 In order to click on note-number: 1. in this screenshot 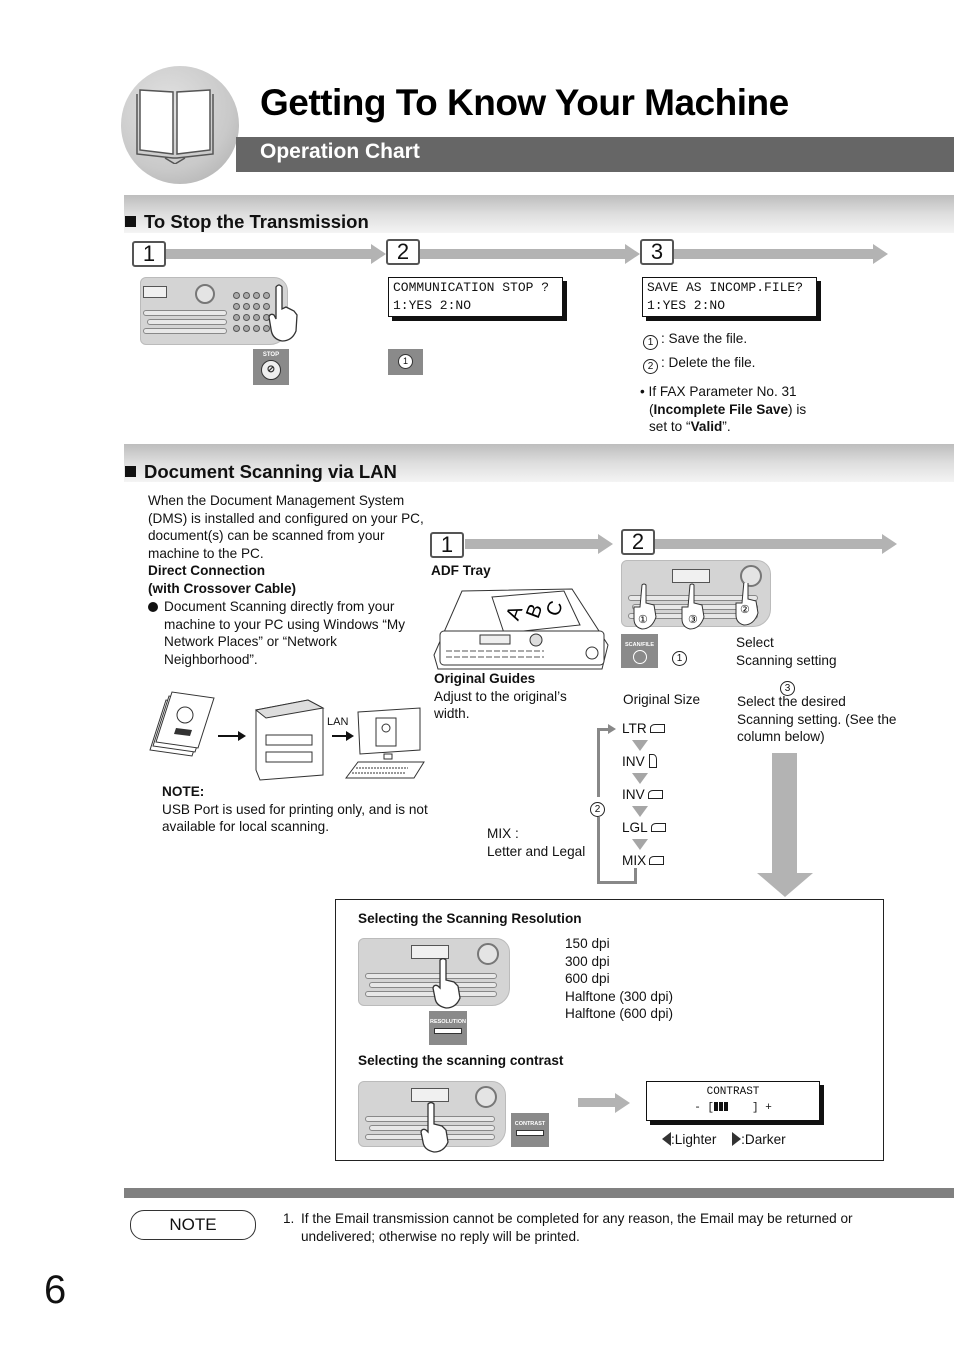, I will do `click(289, 1218)`.